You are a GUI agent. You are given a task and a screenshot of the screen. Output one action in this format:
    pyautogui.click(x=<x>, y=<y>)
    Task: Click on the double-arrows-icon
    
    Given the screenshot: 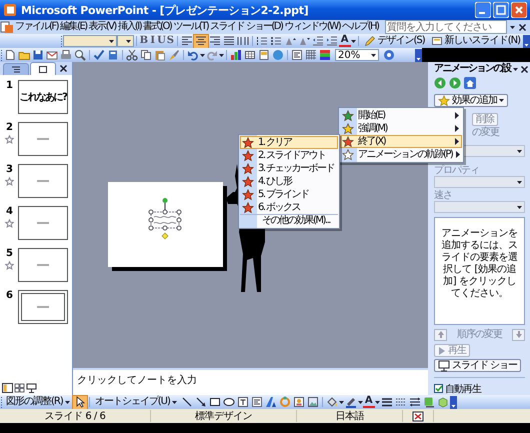 What is the action you would take?
    pyautogui.click(x=414, y=402)
    